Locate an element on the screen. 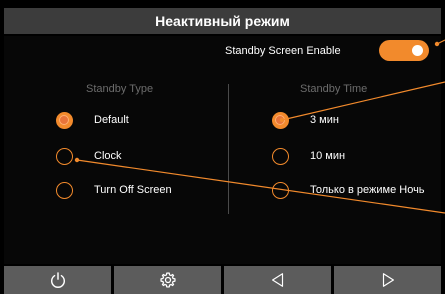 The height and width of the screenshot is (294, 445). standby-type-title: Standby Type is located at coordinates (120, 89).